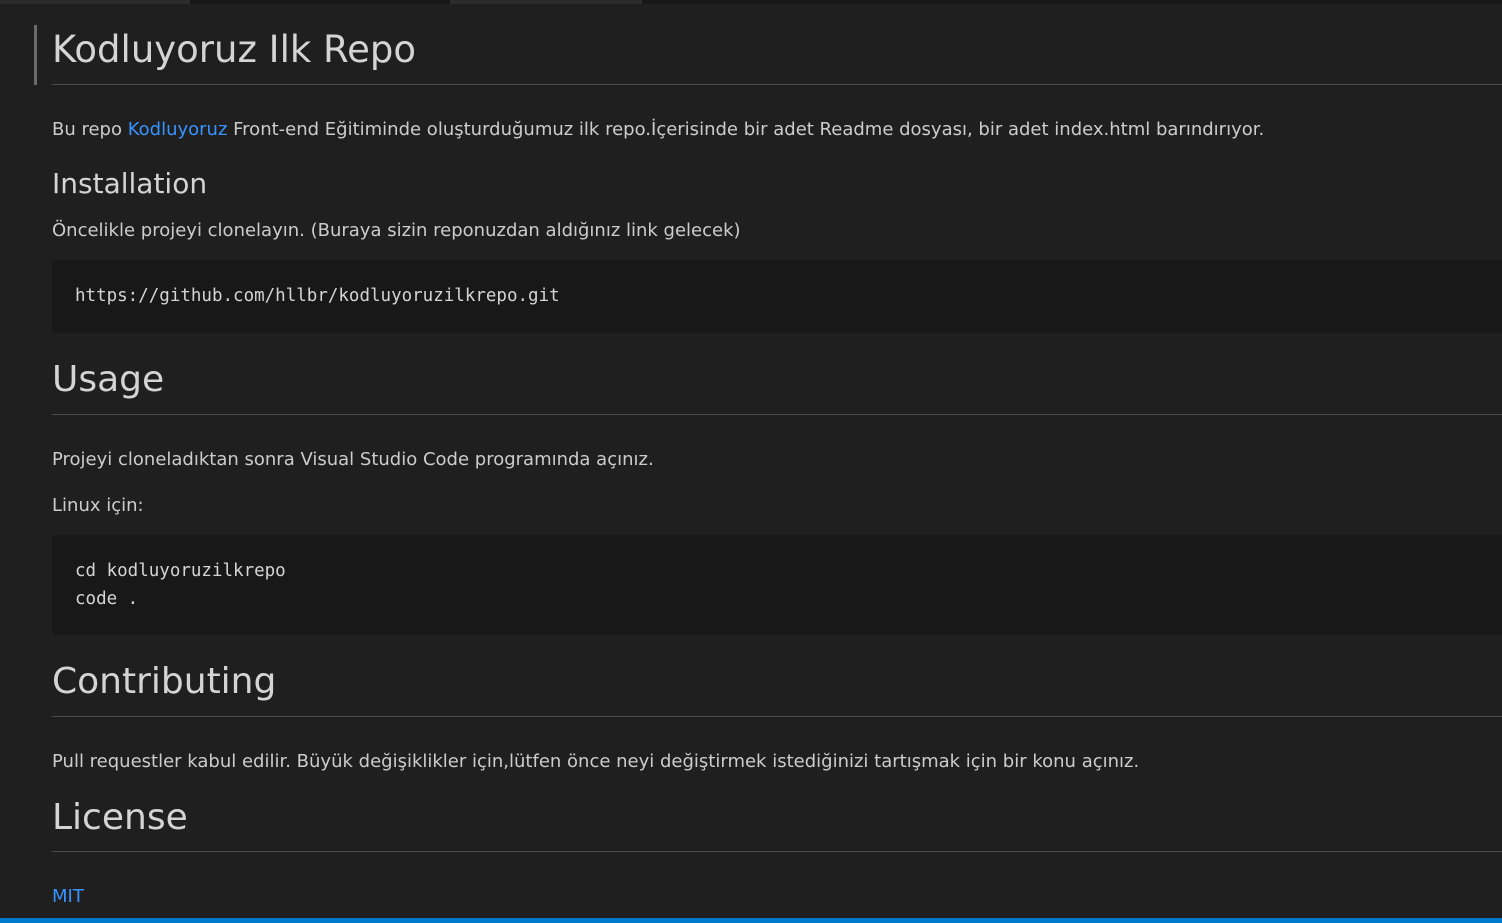  I want to click on mit-license-link: MIT, so click(68, 896).